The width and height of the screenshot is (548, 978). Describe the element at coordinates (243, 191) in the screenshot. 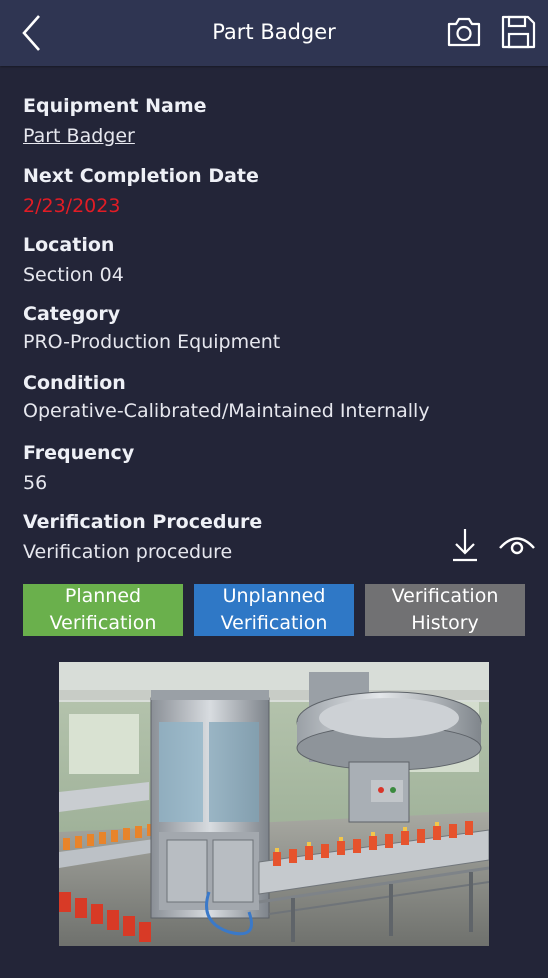

I see `next-completion-date-field: Next Completion Date 2/23/2023` at that location.